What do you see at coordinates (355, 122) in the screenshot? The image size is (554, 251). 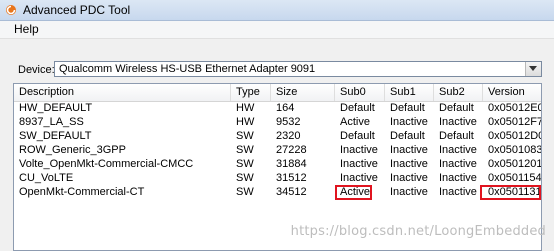 I see `cell-sub0: Active` at bounding box center [355, 122].